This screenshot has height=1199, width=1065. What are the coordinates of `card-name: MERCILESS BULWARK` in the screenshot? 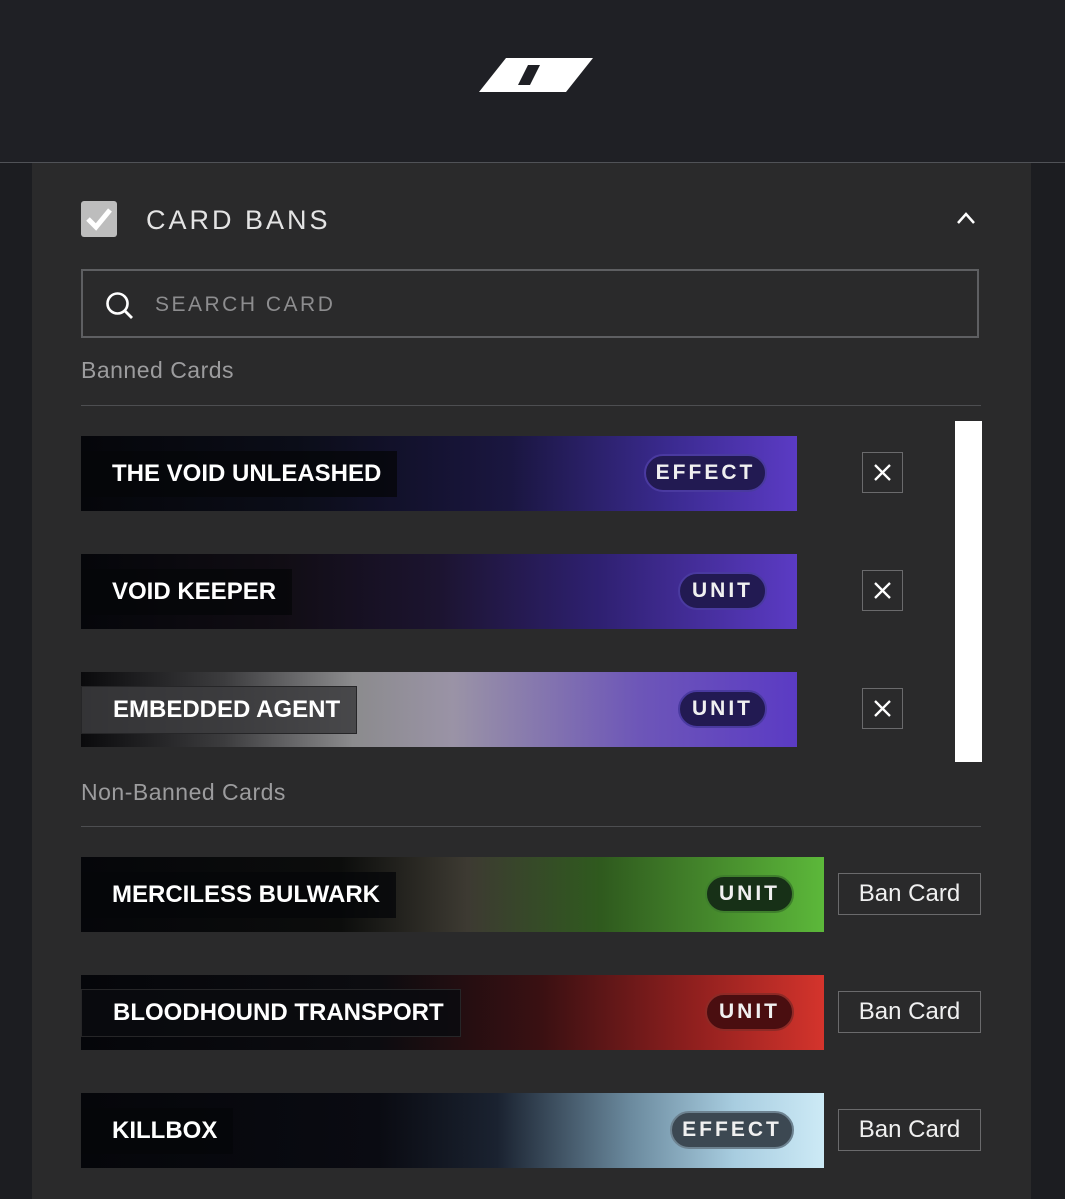 It's located at (239, 895).